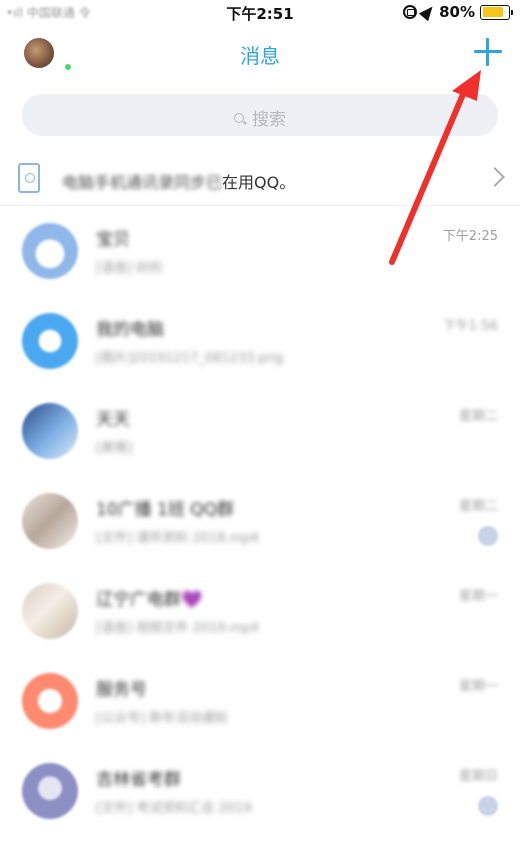 The image size is (520, 858). Describe the element at coordinates (114, 448) in the screenshot. I see `conversation-preview: [表情]` at that location.